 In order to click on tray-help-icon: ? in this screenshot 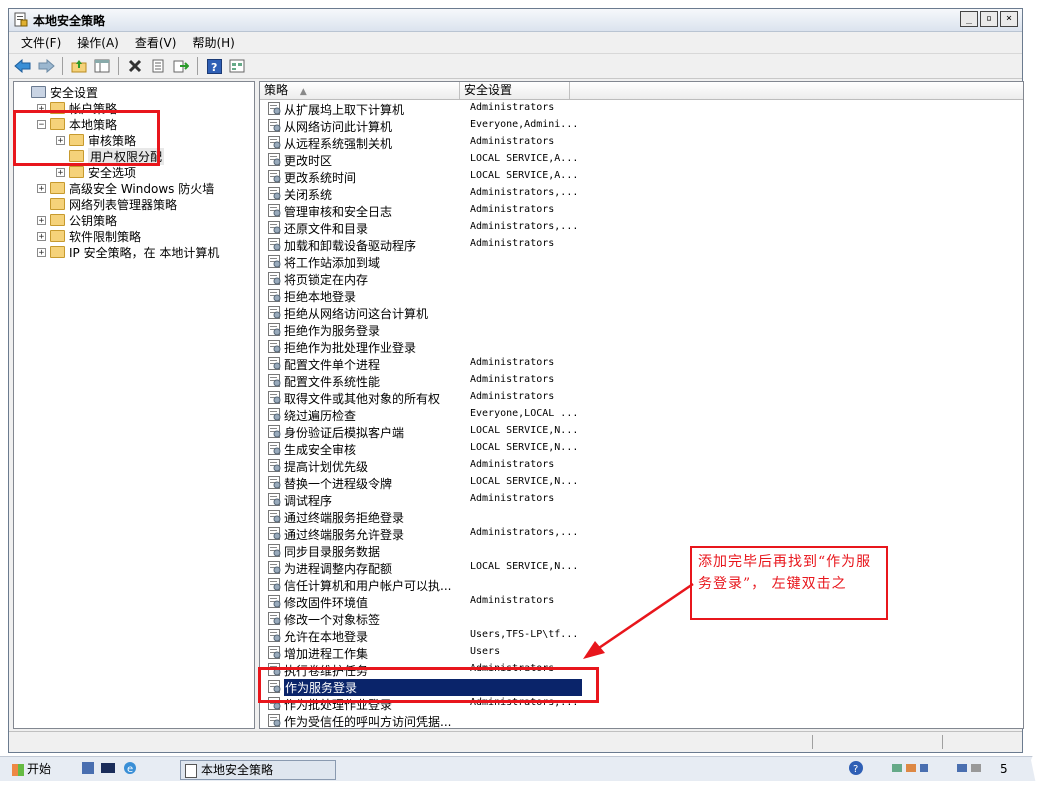, I will do `click(856, 769)`.